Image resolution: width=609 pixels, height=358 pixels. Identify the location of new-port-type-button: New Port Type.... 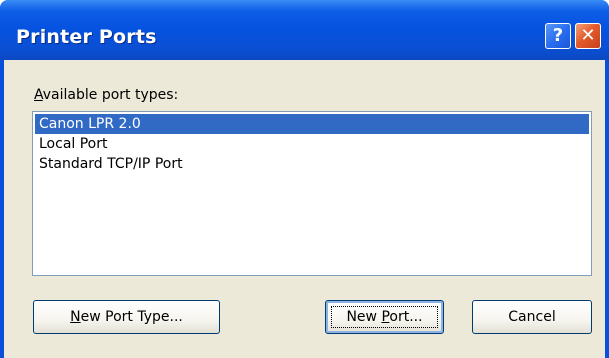
(126, 317).